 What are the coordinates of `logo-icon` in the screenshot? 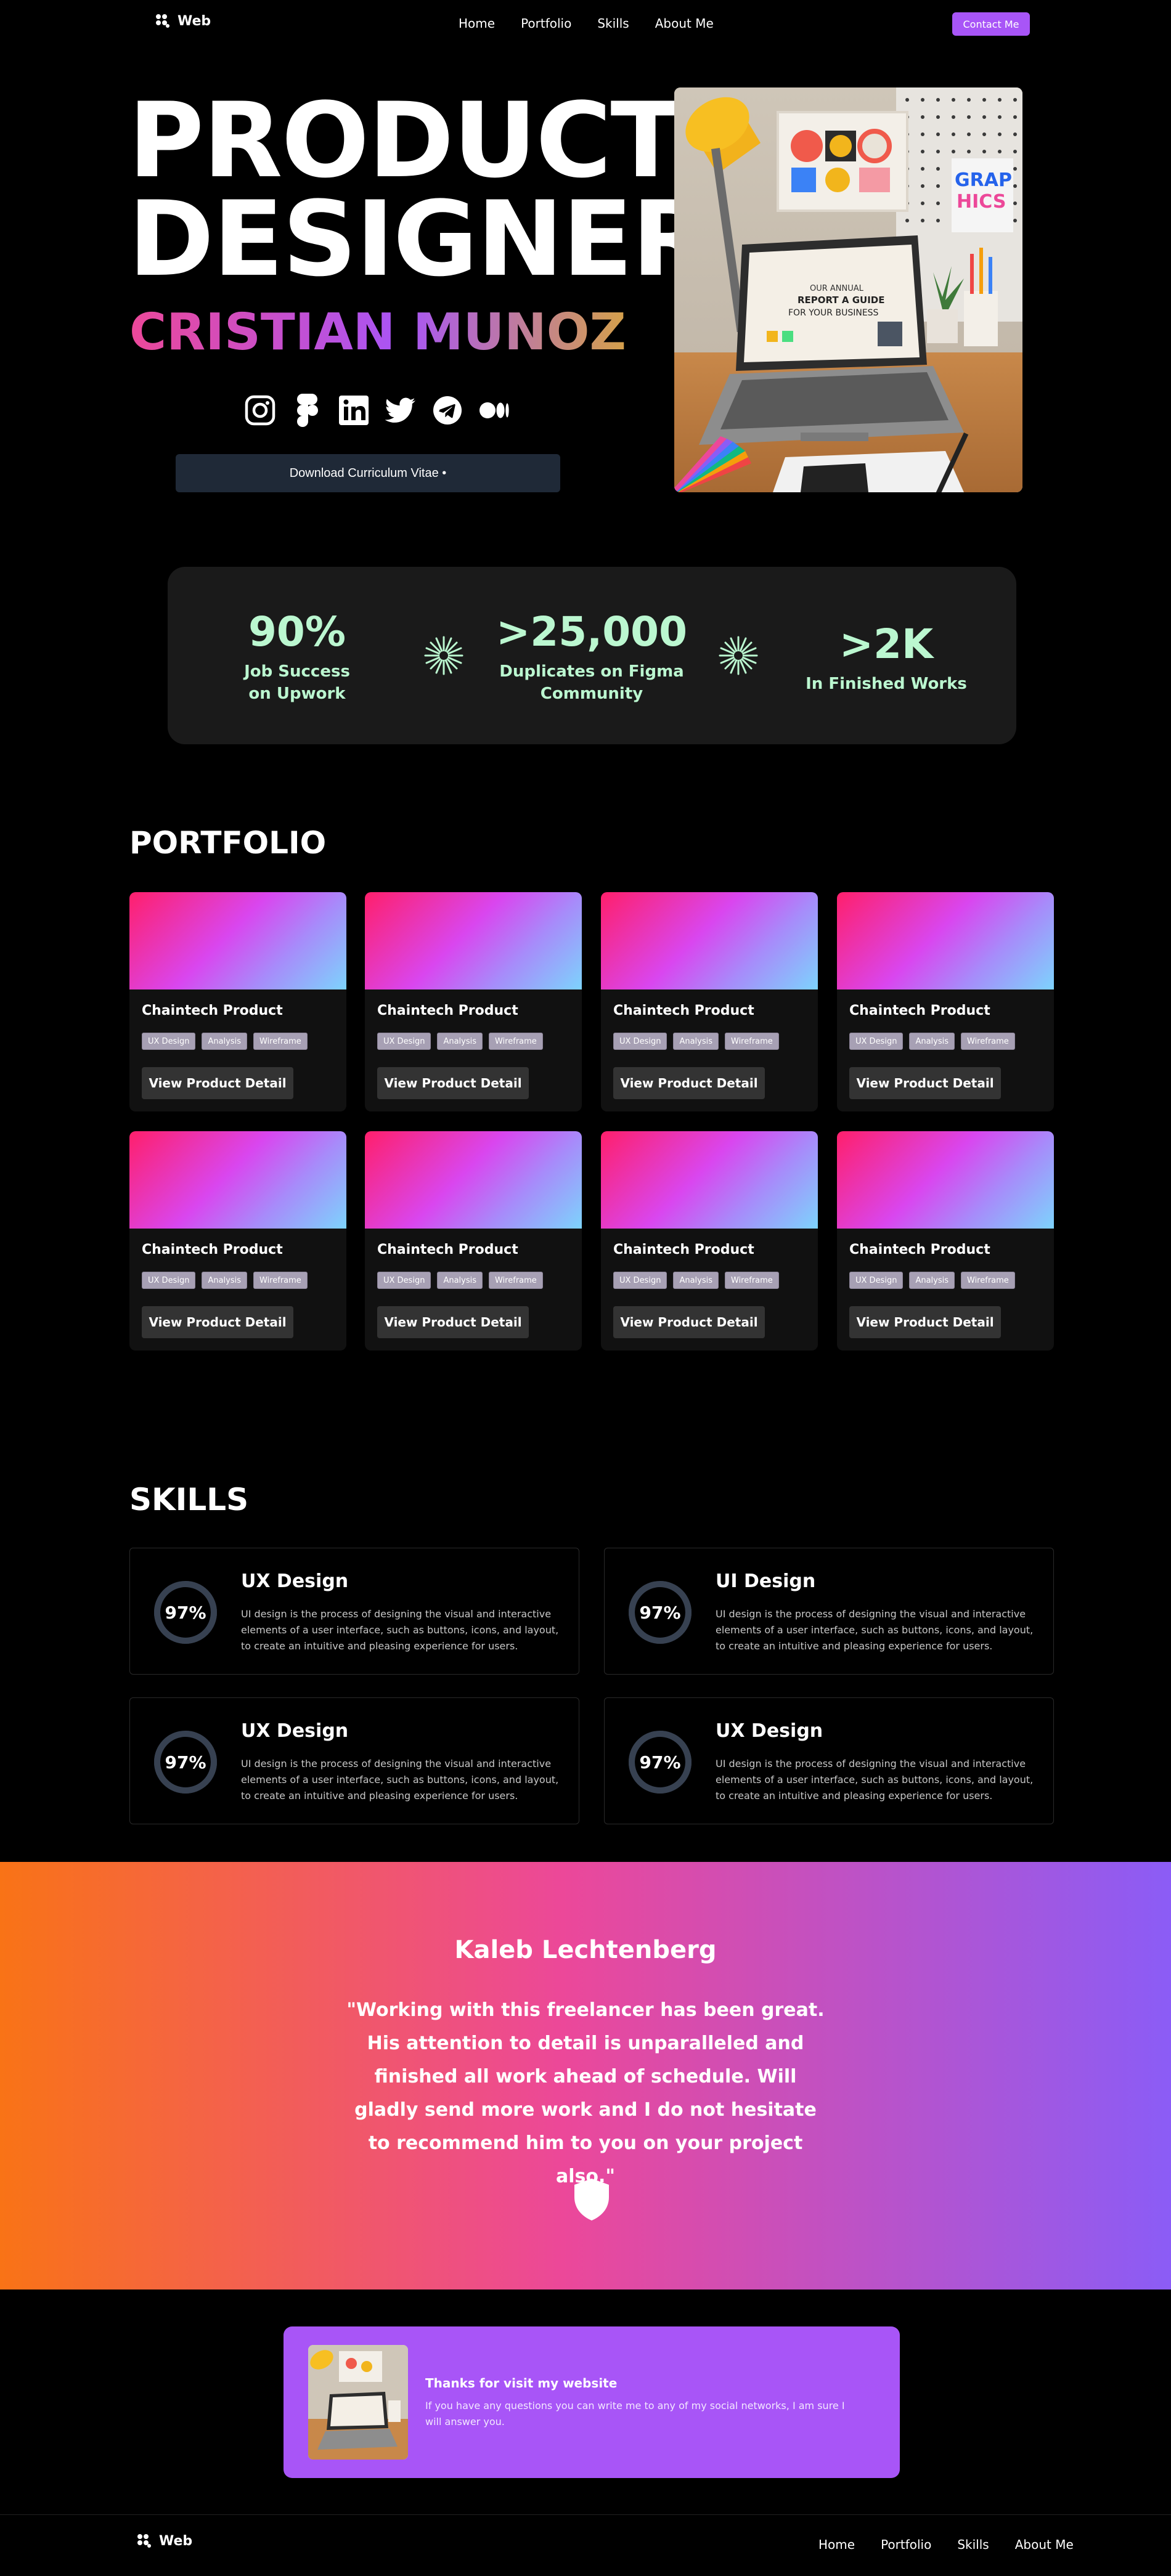 It's located at (144, 2541).